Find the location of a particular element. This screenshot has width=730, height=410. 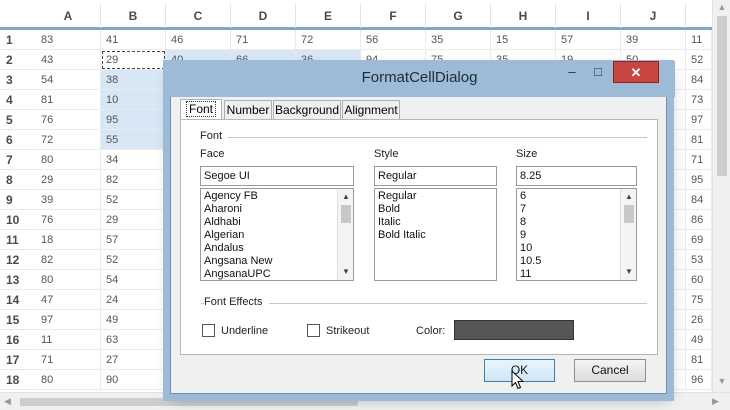

scroll-down-arrow-icon: ▼ is located at coordinates (721, 381).